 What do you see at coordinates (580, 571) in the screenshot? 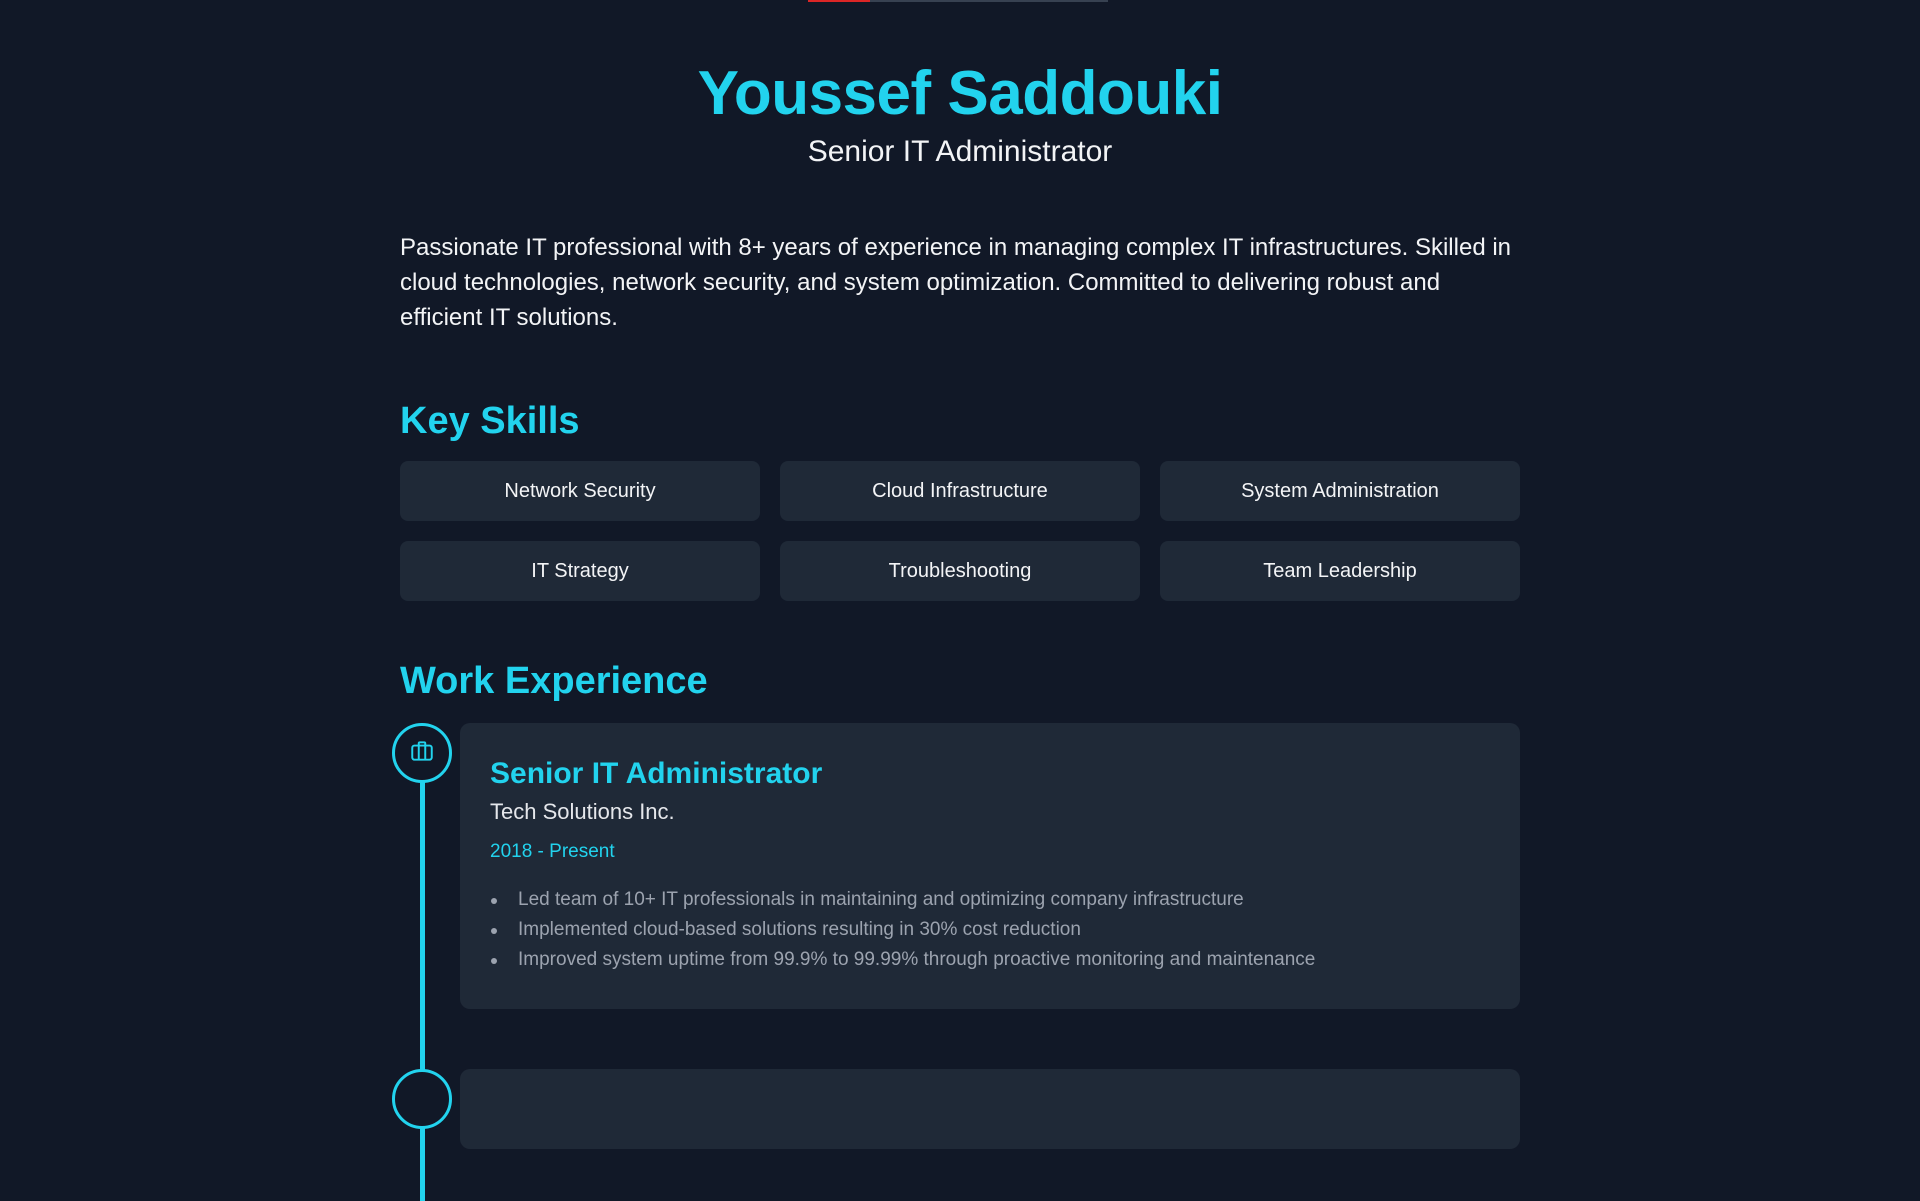
I see `skill-chip: IT Strategy` at bounding box center [580, 571].